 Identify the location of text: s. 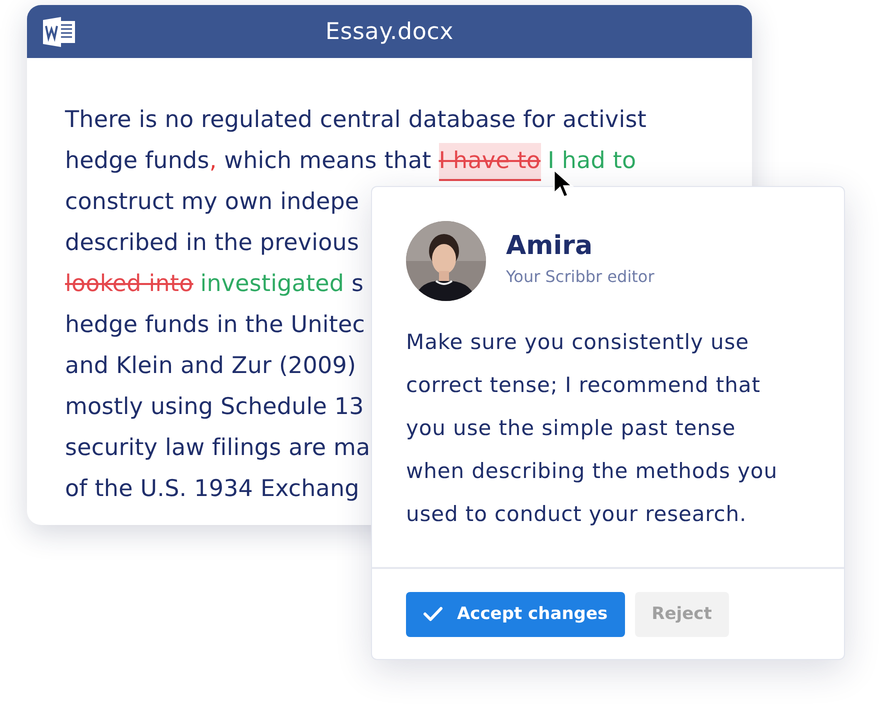
(357, 284).